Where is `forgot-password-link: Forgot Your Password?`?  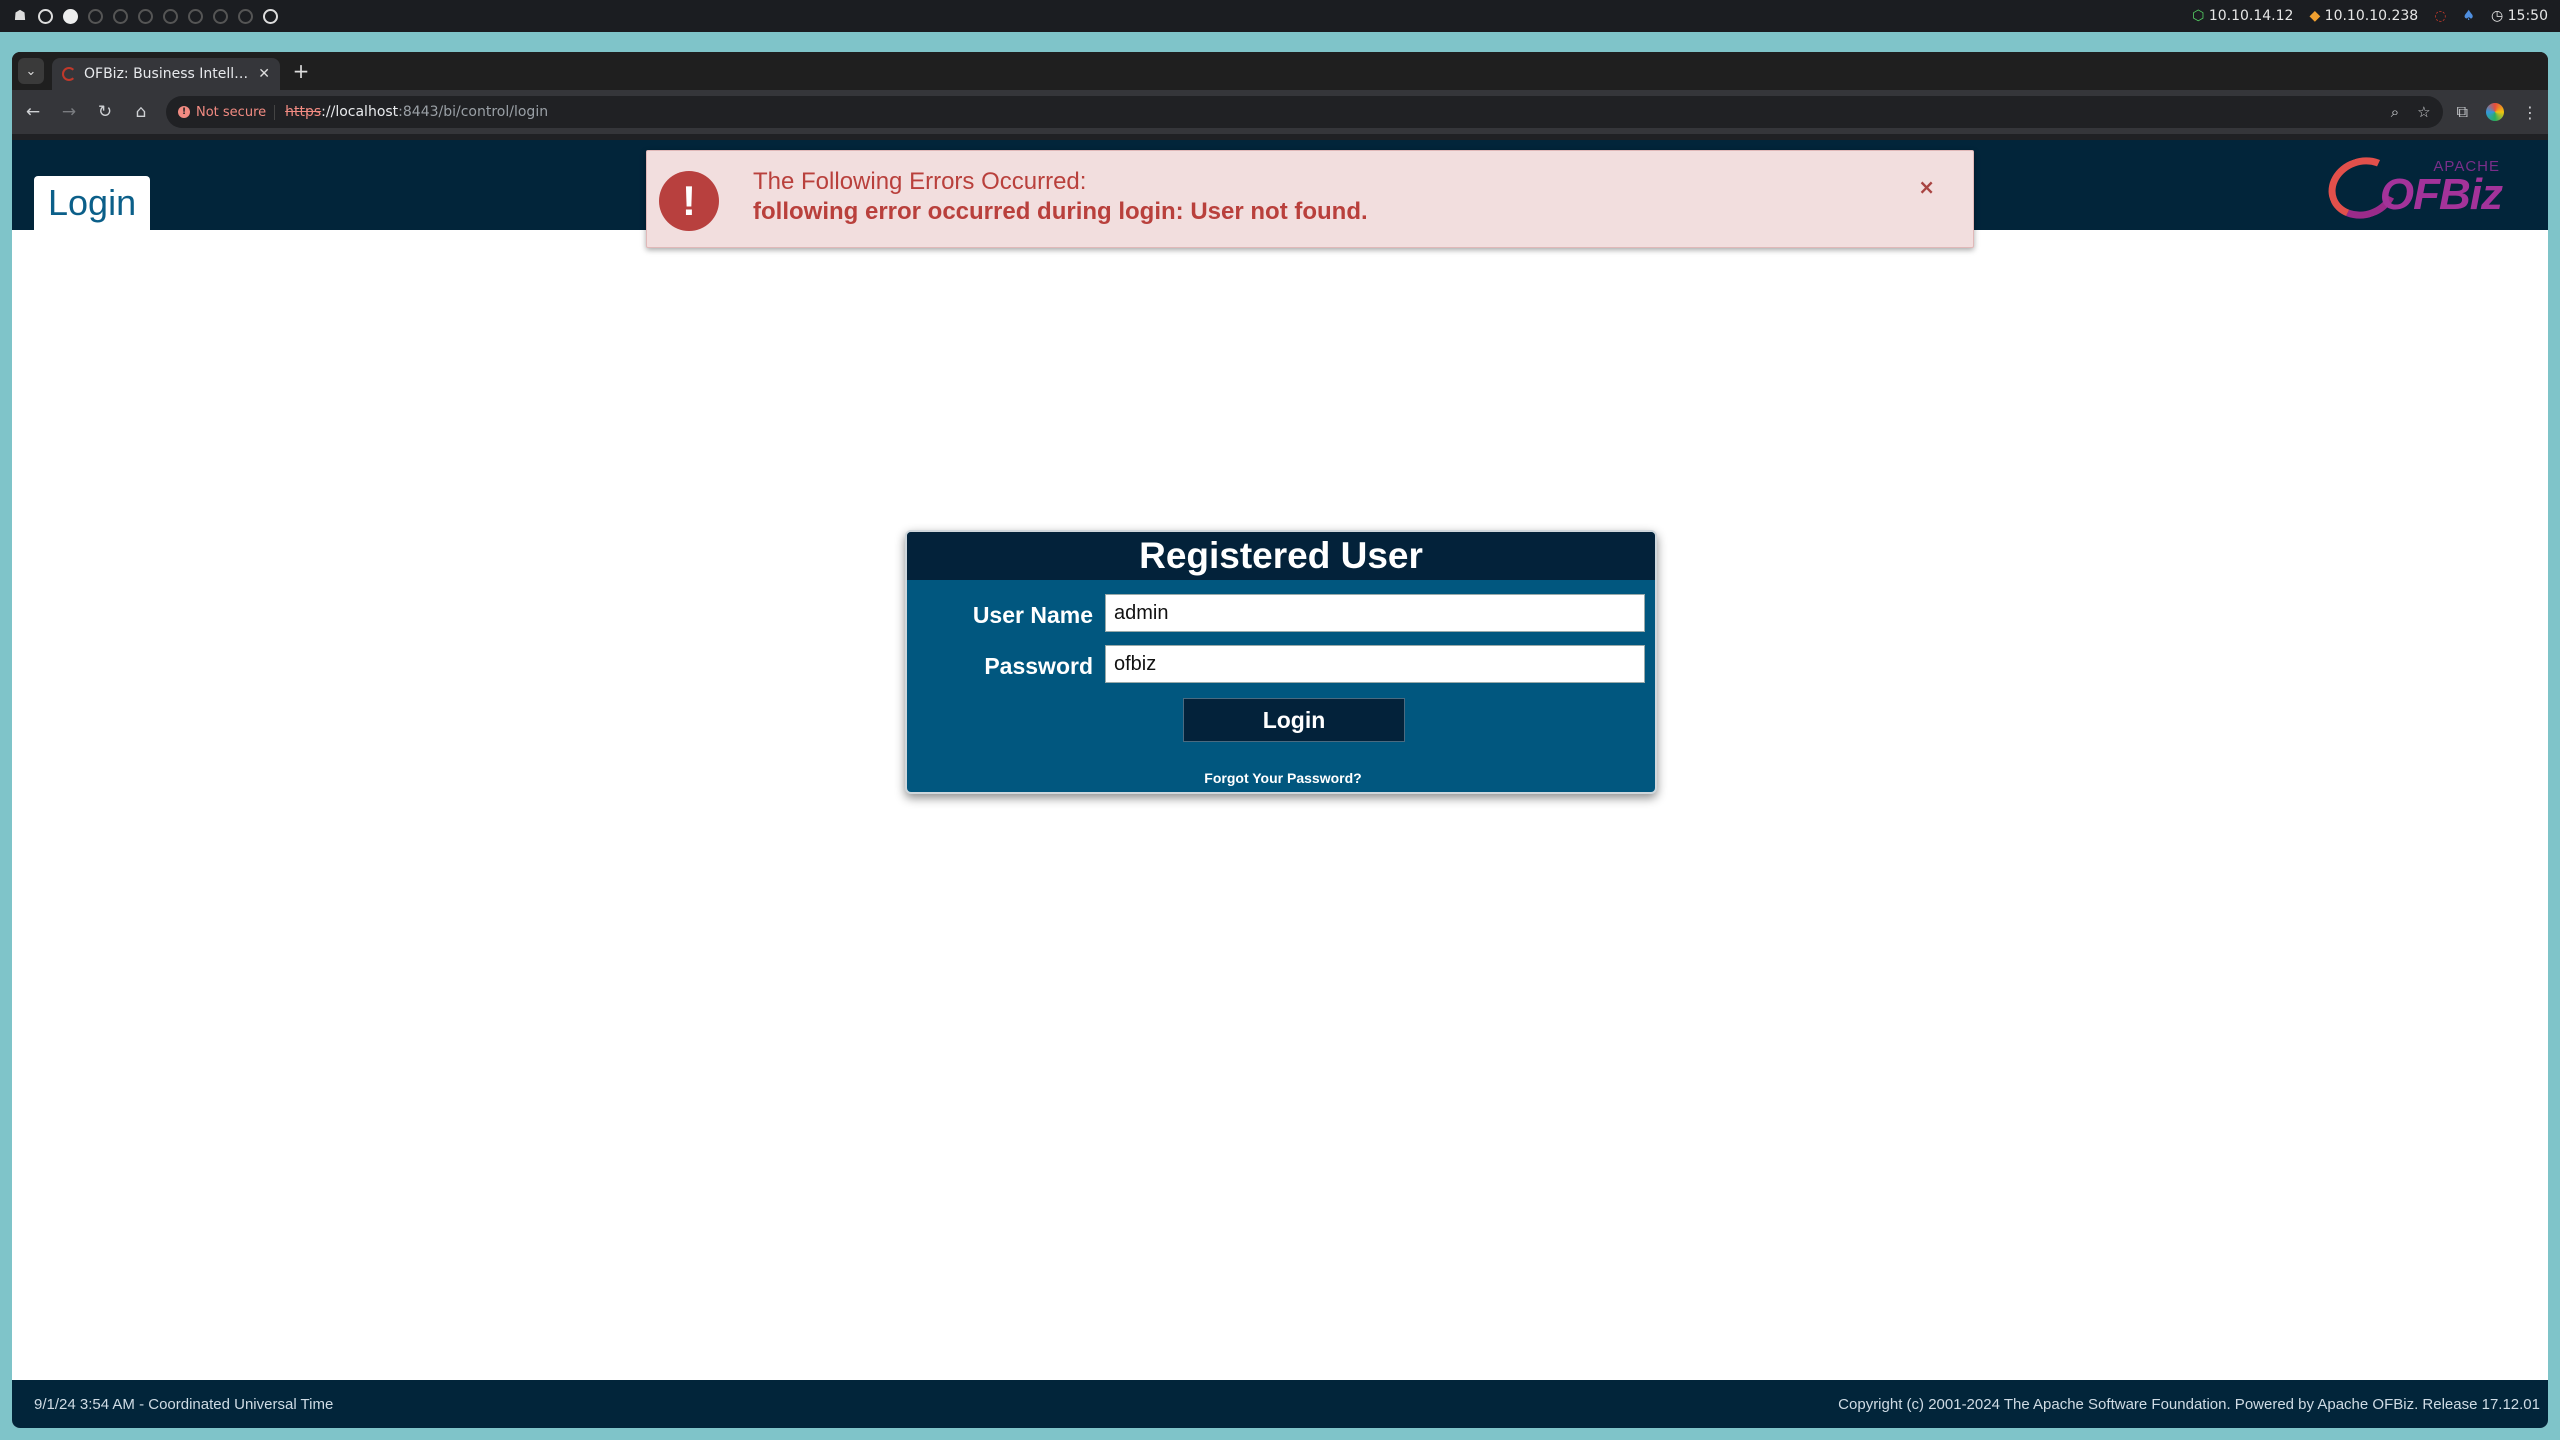 forgot-password-link: Forgot Your Password? is located at coordinates (1281, 778).